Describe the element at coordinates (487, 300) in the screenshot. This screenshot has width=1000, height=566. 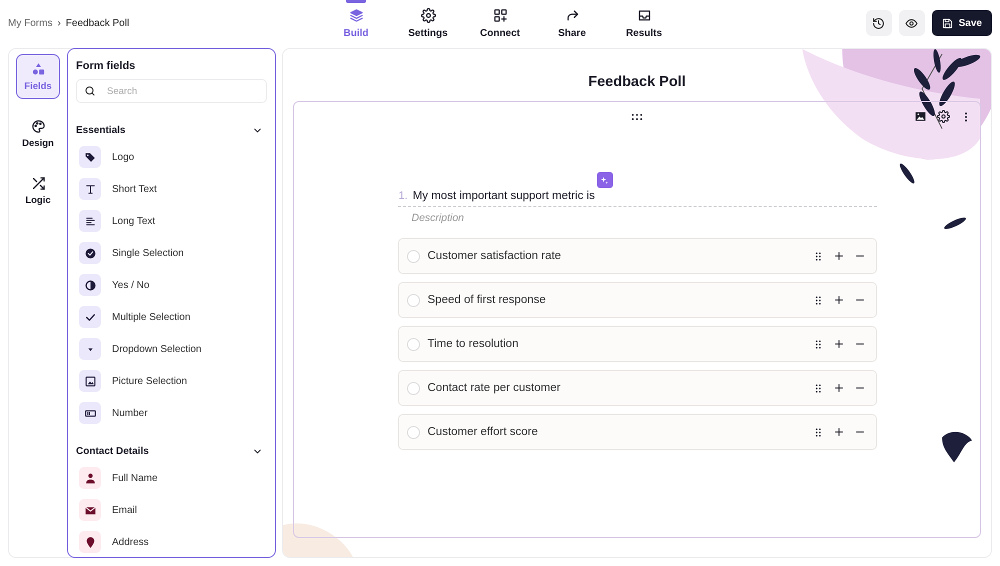
I see `option-label: Speed of first response` at that location.